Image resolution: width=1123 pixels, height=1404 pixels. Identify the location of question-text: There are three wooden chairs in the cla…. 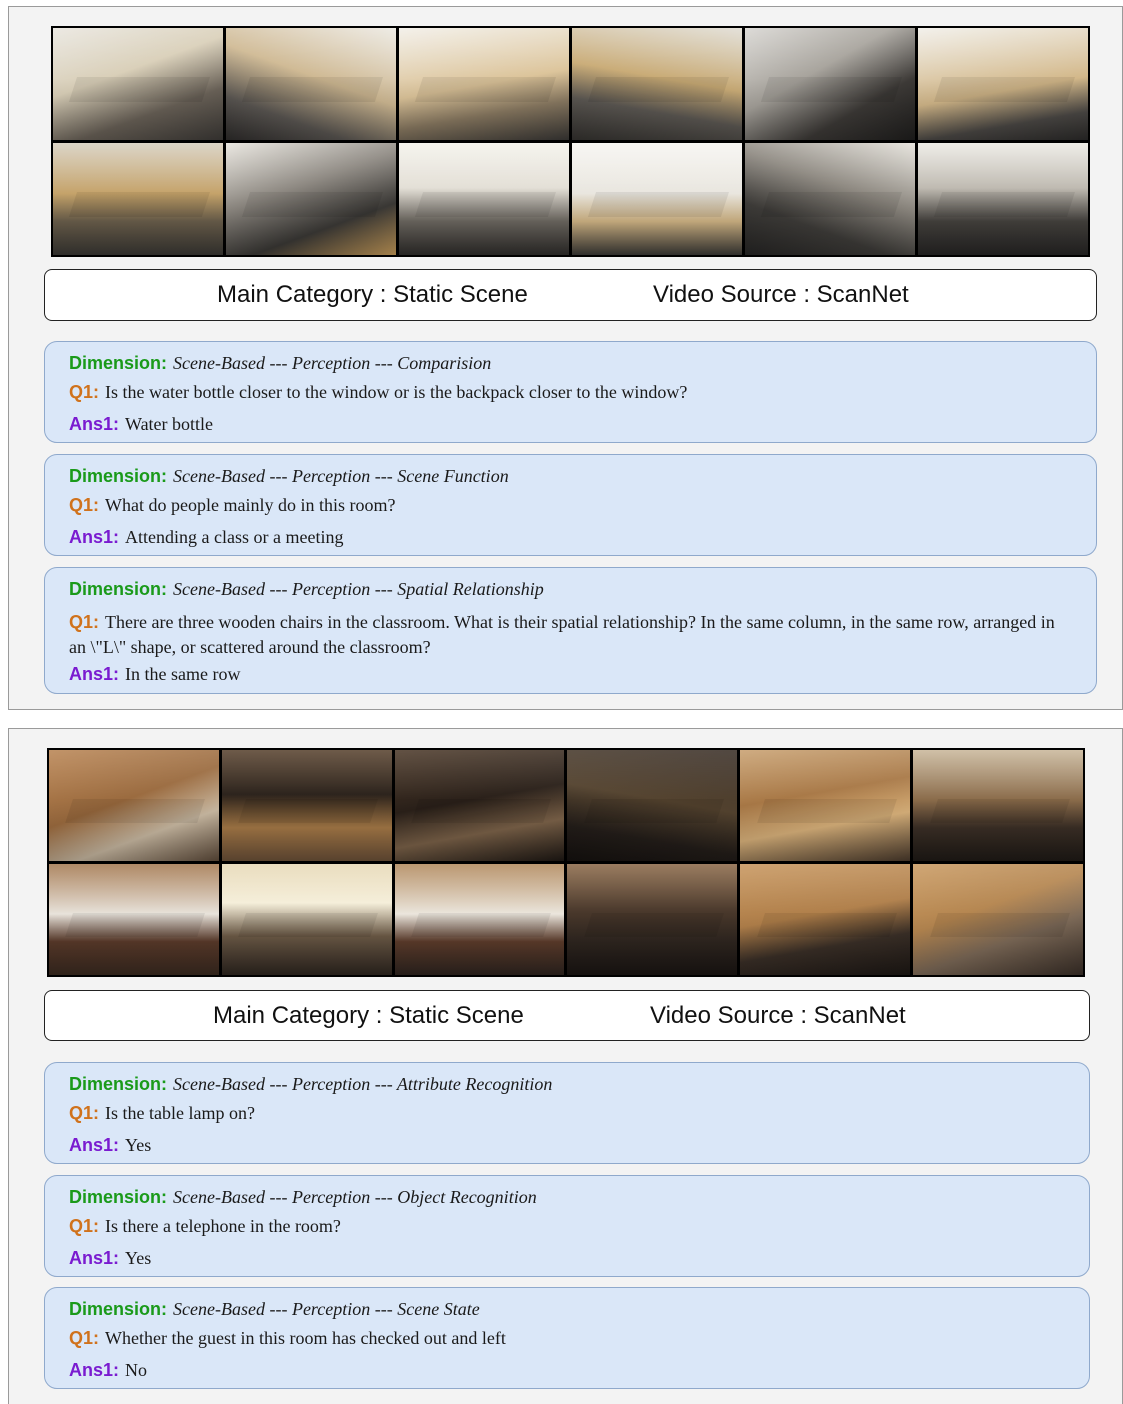
(562, 634).